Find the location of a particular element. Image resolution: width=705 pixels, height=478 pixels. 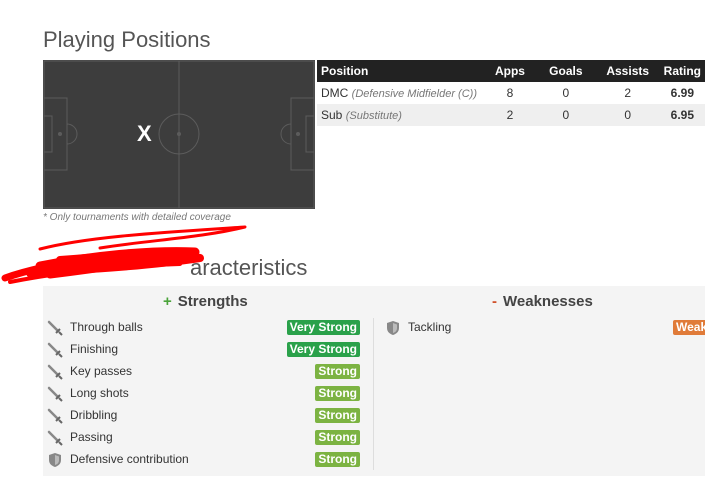

column-header-position: Position is located at coordinates (401, 71).